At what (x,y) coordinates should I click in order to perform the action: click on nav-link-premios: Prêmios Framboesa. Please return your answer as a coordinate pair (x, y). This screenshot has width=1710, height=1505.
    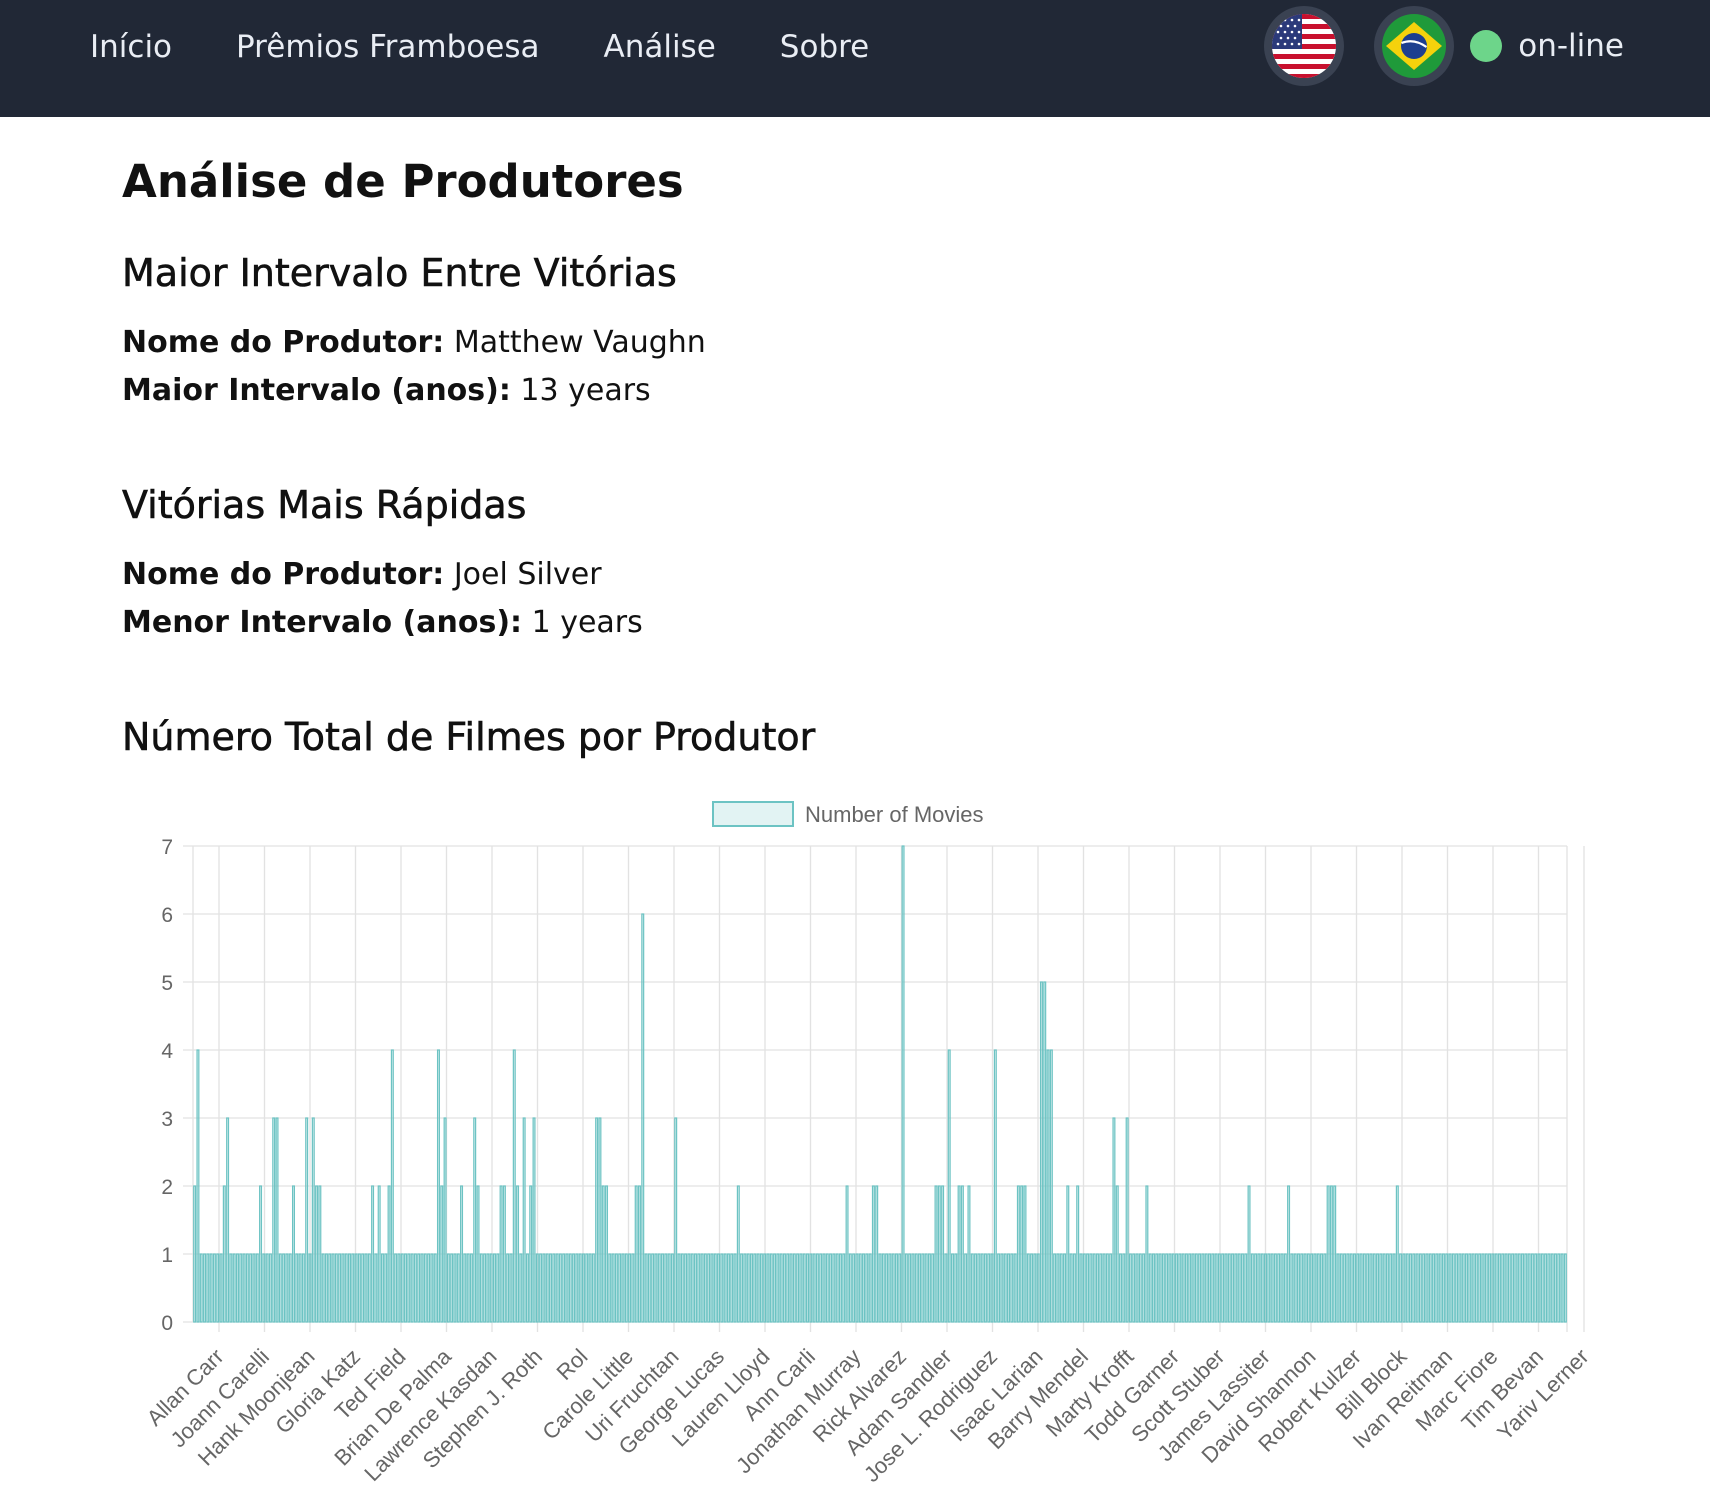
    Looking at the image, I should click on (387, 47).